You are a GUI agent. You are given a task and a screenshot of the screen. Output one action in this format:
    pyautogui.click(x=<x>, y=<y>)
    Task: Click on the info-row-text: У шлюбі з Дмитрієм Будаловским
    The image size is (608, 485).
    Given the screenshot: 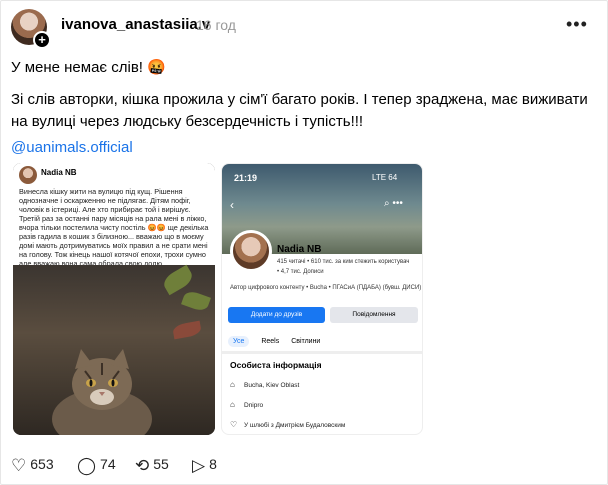 What is the action you would take?
    pyautogui.click(x=295, y=425)
    